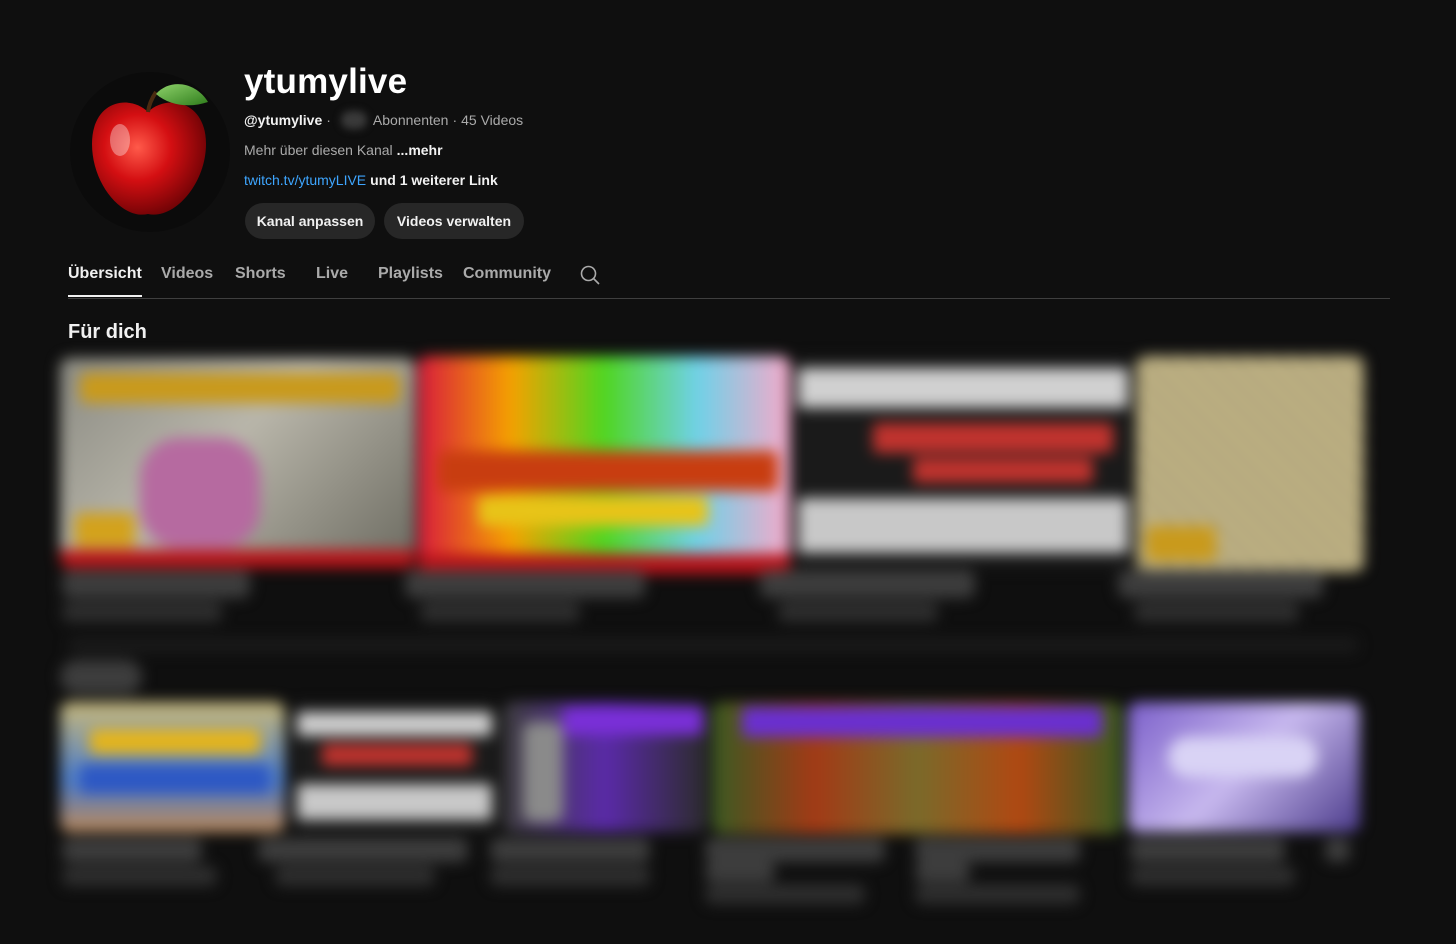  I want to click on more-options-icon, so click(1337, 850).